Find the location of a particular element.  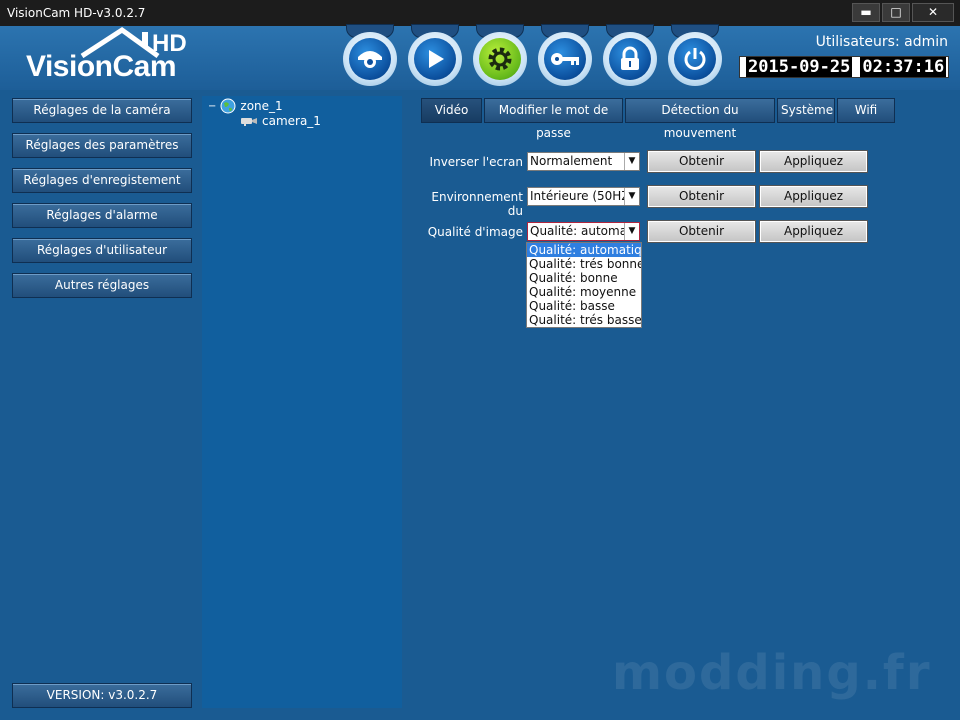

flip-screen-select: Normalement ▼ is located at coordinates (583, 161).